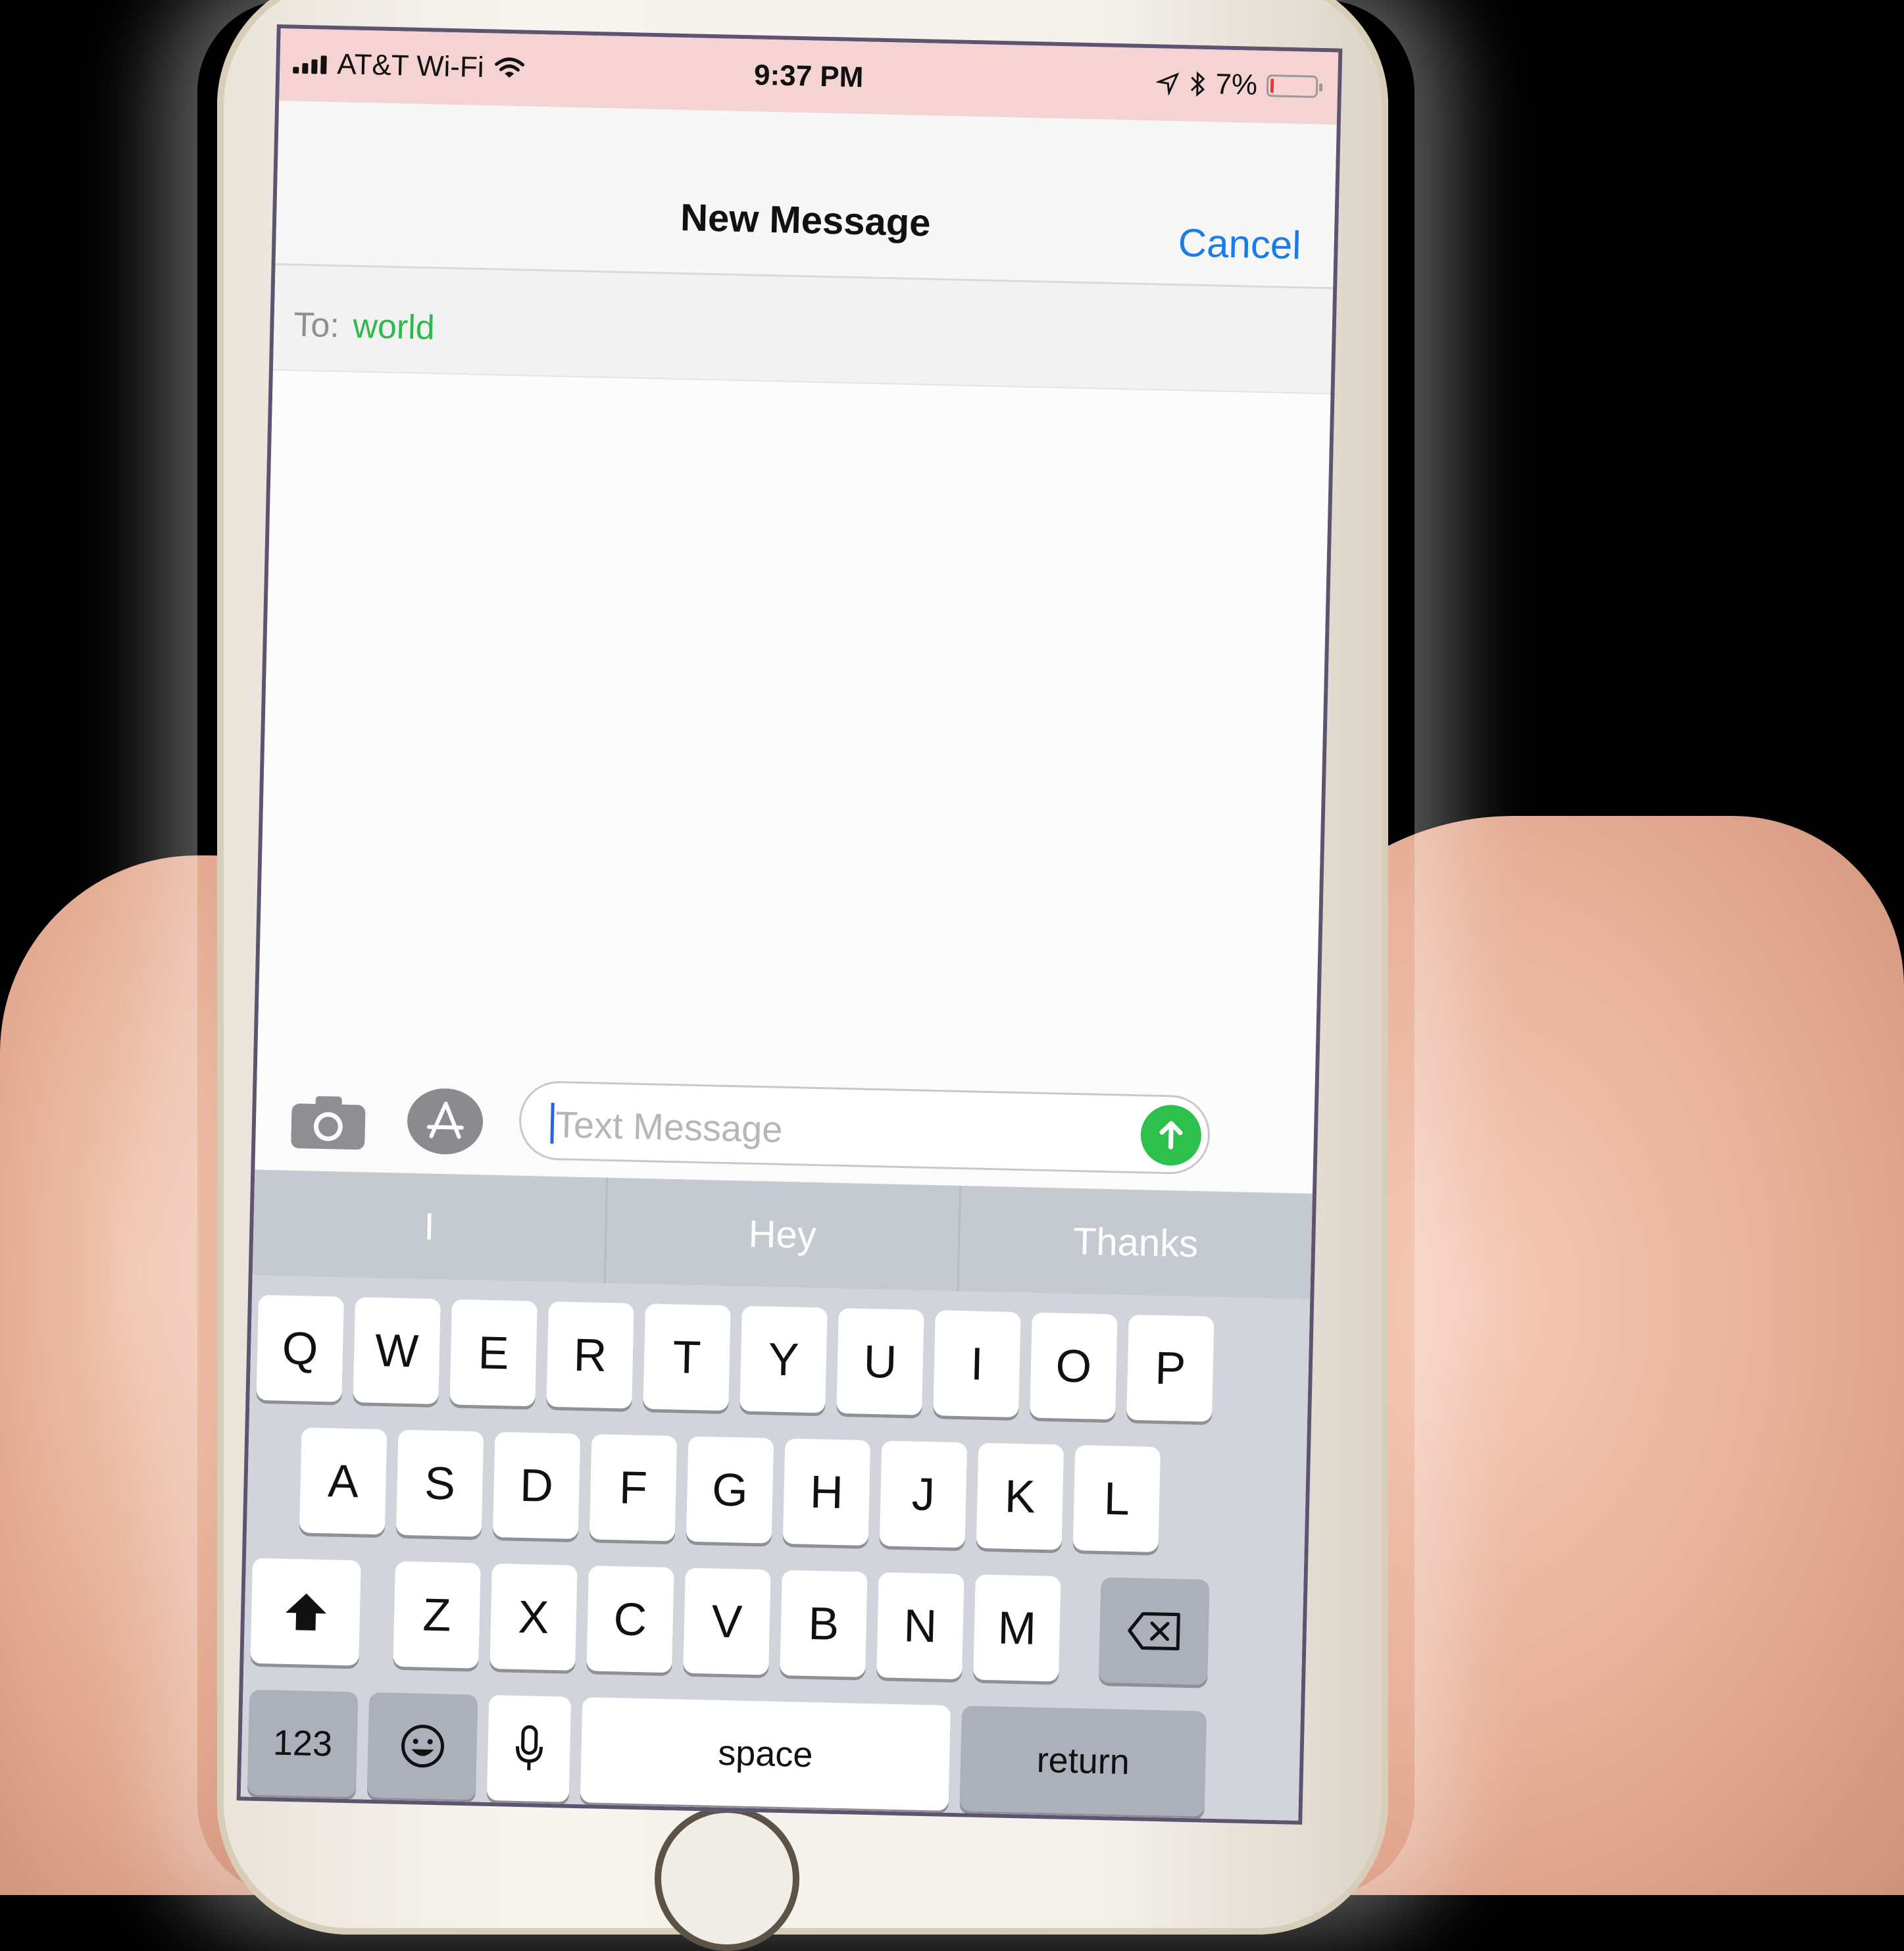 This screenshot has width=1904, height=1951. I want to click on battery-icon, so click(1292, 86).